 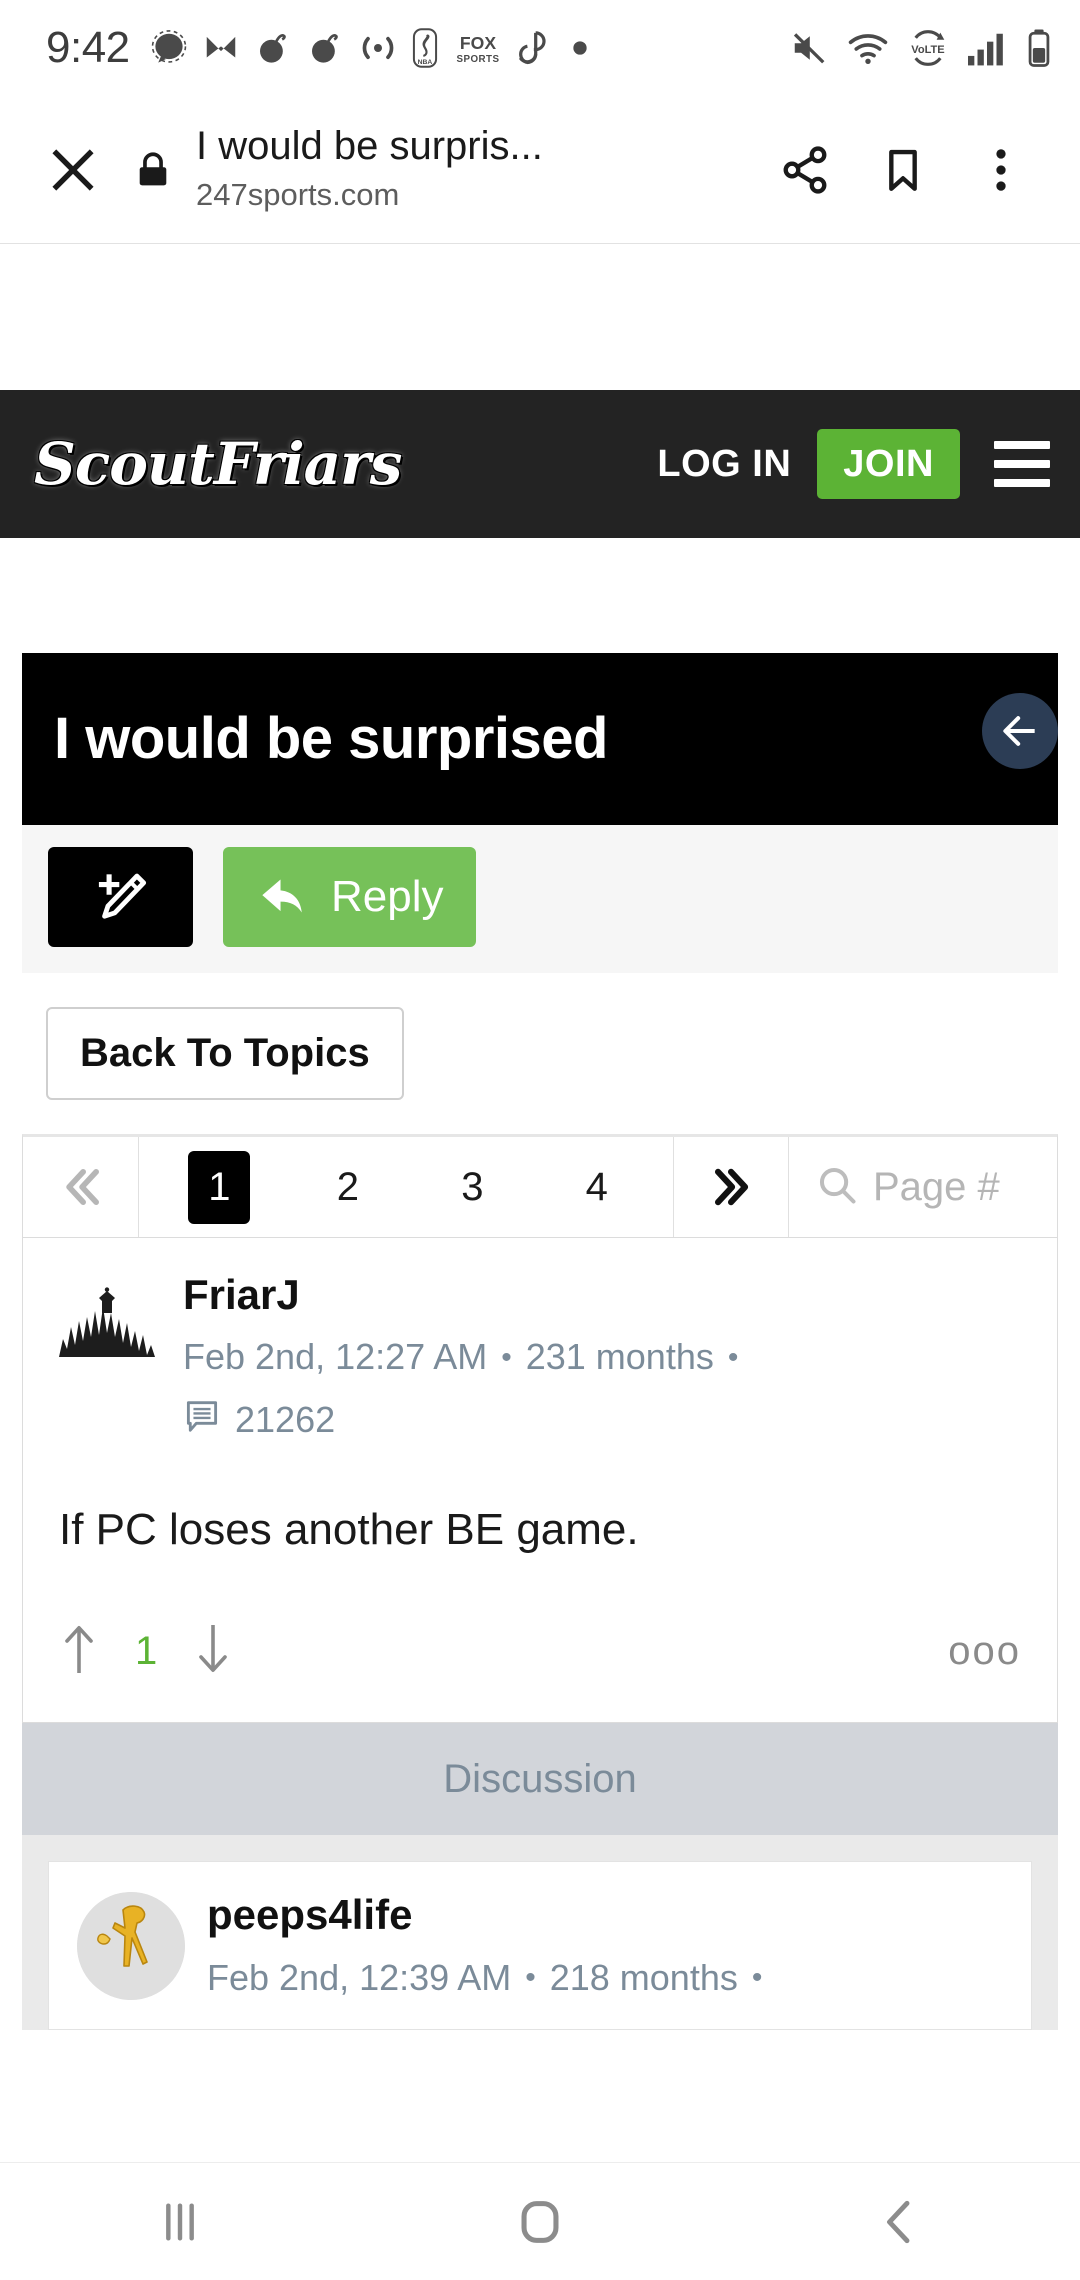 I want to click on post-count-row: 21262, so click(x=605, y=1420).